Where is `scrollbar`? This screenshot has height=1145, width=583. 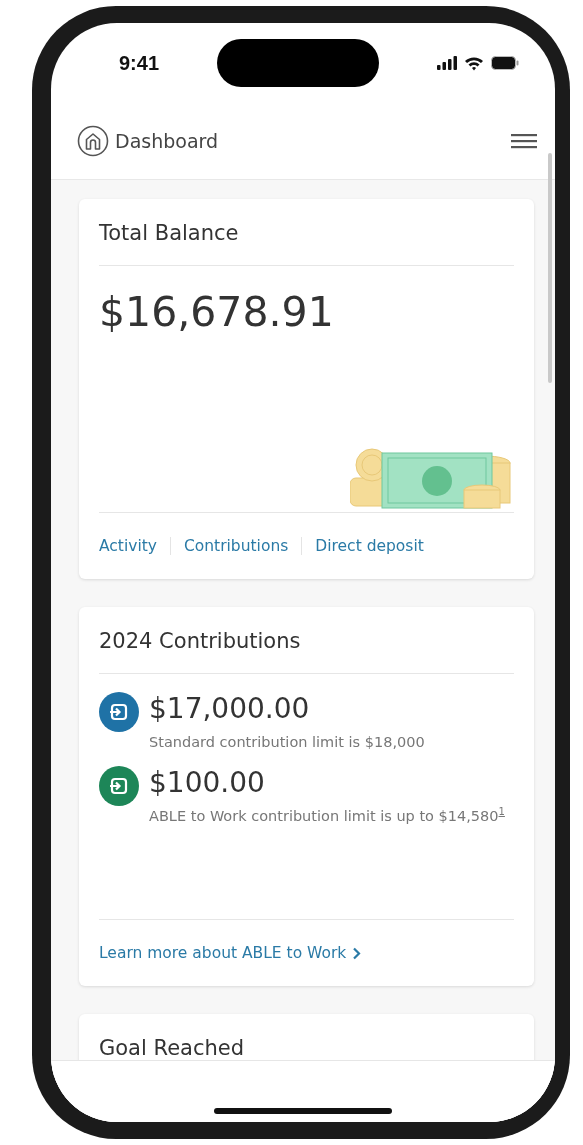
scrollbar is located at coordinates (550, 268).